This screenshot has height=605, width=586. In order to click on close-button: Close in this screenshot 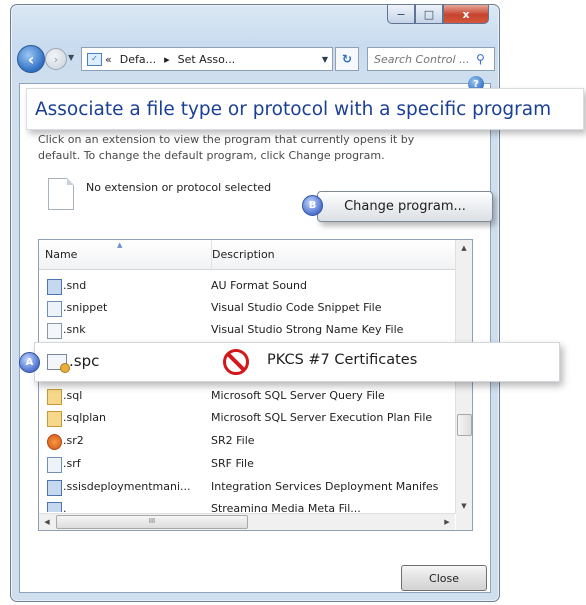, I will do `click(444, 578)`.